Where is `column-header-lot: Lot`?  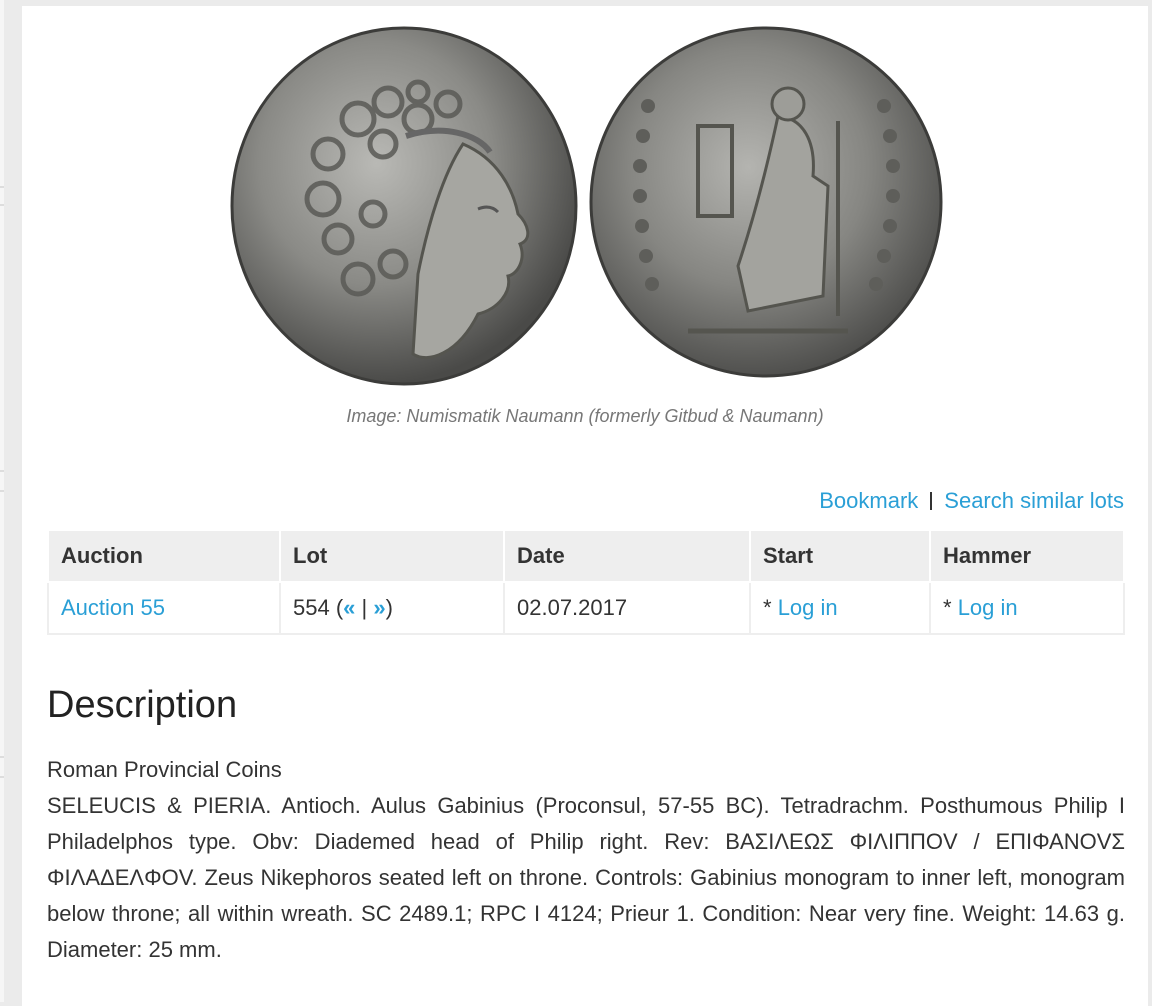
column-header-lot: Lot is located at coordinates (392, 556).